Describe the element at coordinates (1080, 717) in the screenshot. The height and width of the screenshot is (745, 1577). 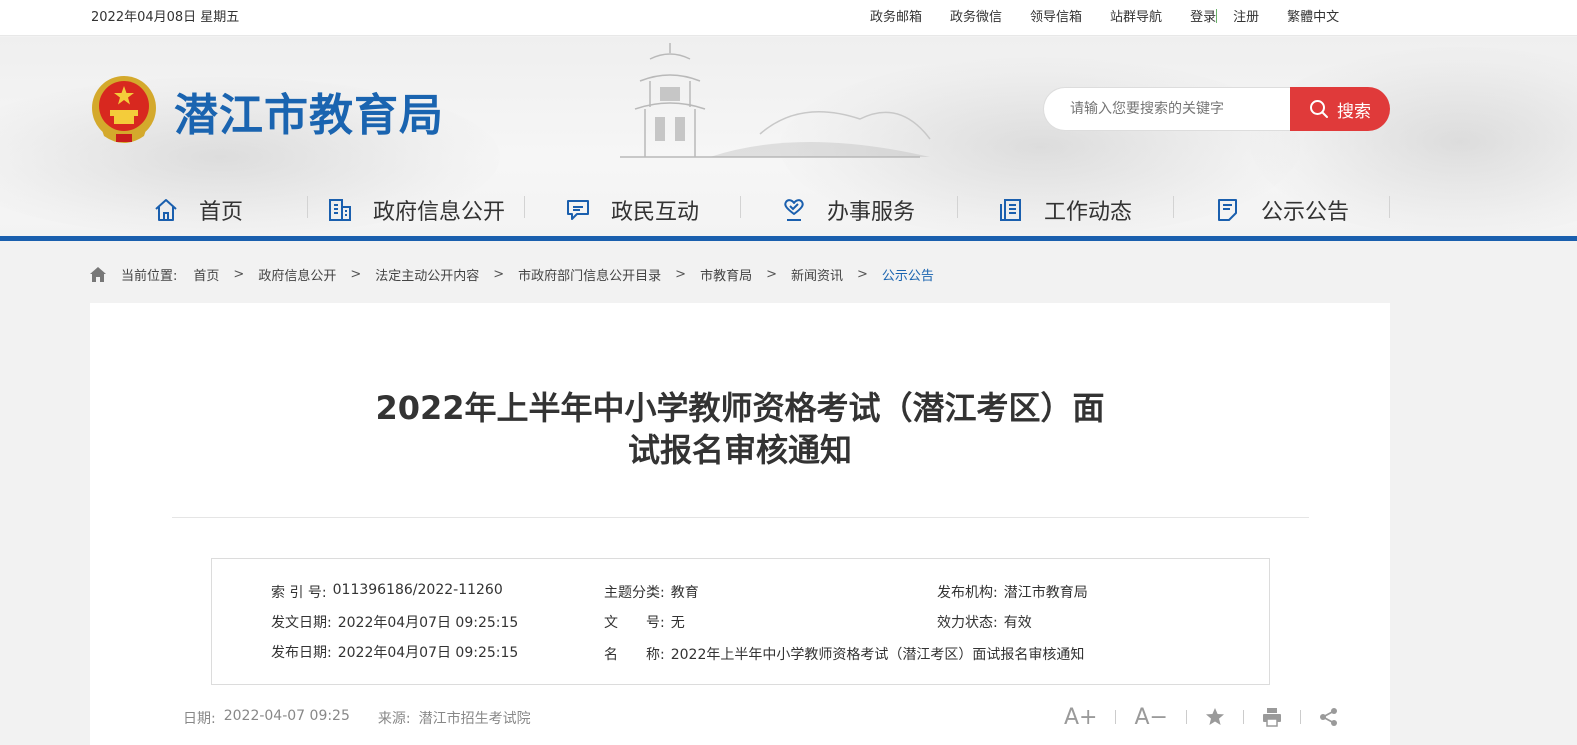
I see `font-increase-button: A+` at that location.